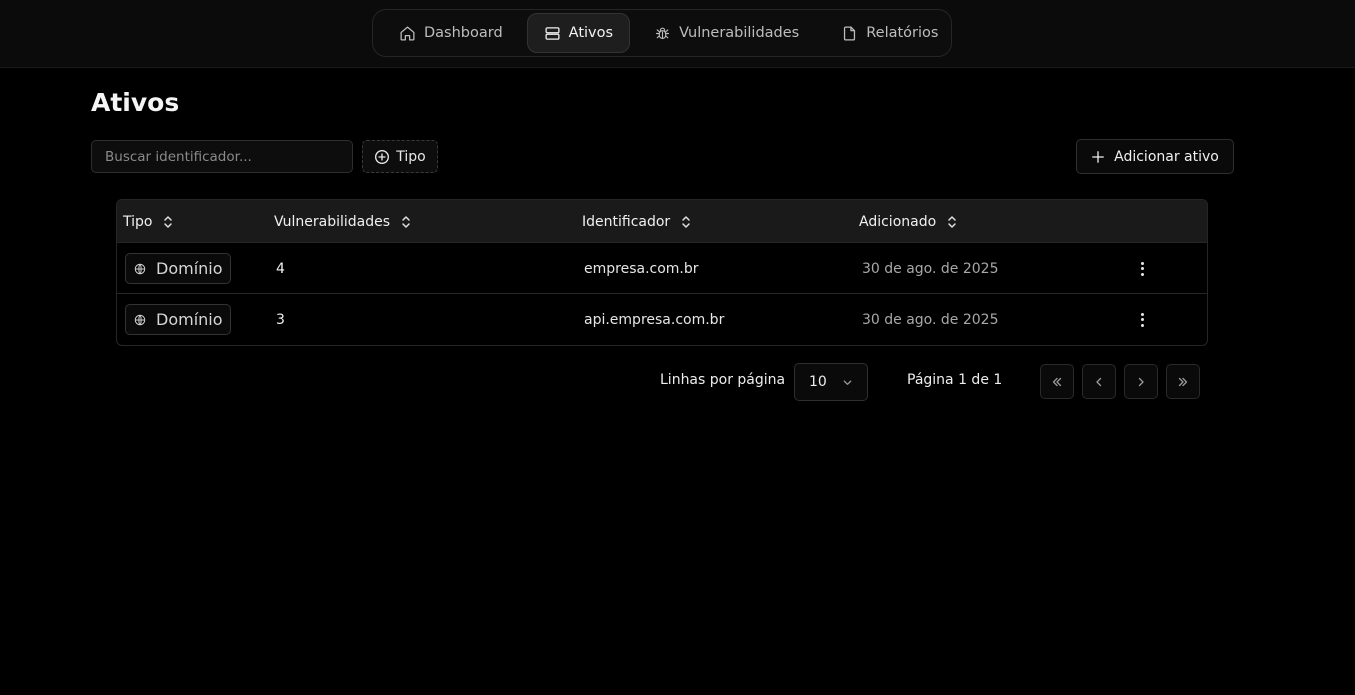  Describe the element at coordinates (382, 156) in the screenshot. I see `plus-circle-icon` at that location.